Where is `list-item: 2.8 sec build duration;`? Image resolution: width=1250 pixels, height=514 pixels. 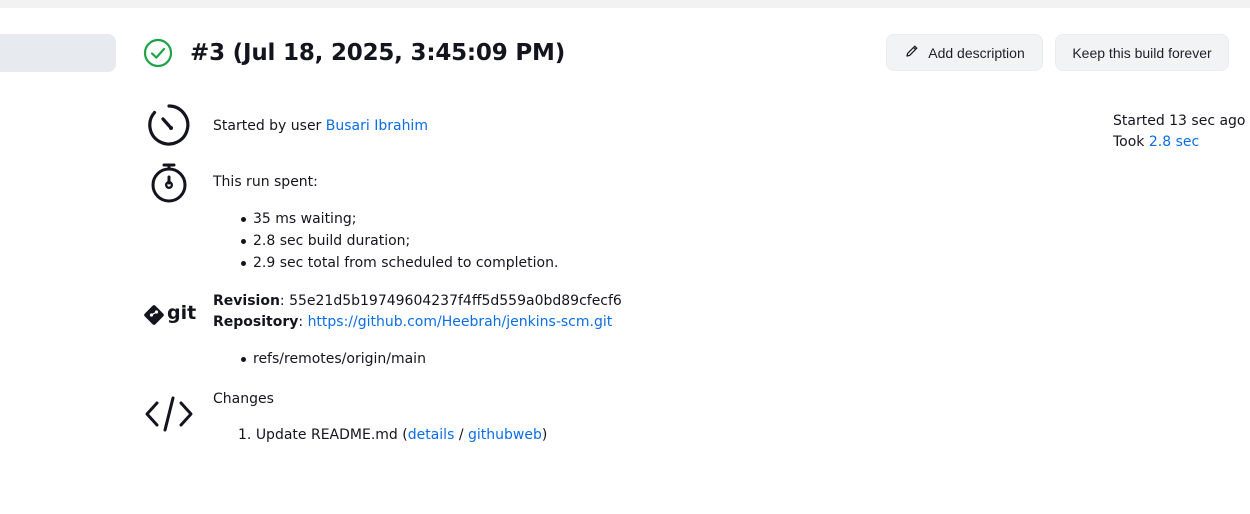
list-item: 2.8 sec build duration; is located at coordinates (399, 241).